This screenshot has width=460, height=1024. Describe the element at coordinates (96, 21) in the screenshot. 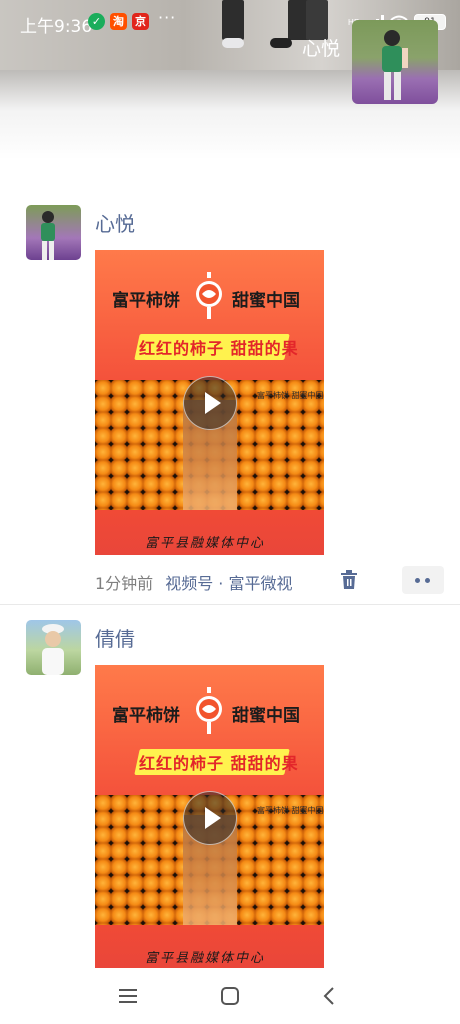

I see `shield-icon: ✓` at that location.